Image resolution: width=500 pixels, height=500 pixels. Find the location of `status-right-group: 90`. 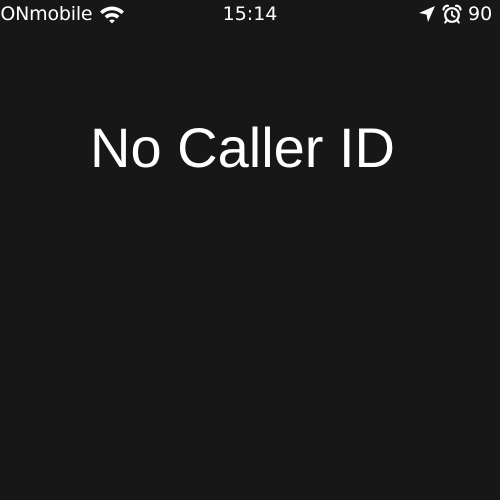

status-right-group: 90 is located at coordinates (455, 14).